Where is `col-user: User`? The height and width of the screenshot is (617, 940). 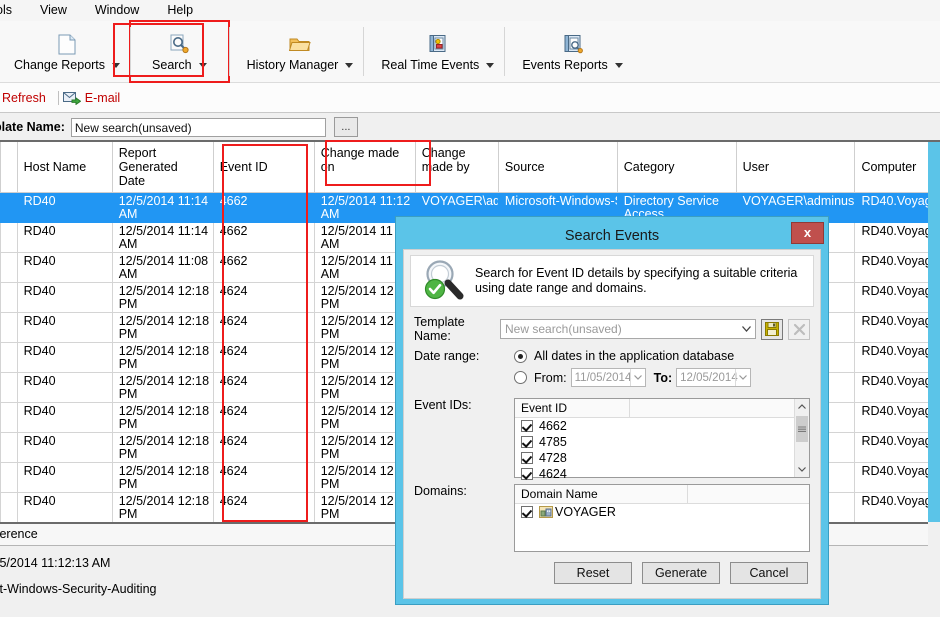
col-user: User is located at coordinates (795, 167).